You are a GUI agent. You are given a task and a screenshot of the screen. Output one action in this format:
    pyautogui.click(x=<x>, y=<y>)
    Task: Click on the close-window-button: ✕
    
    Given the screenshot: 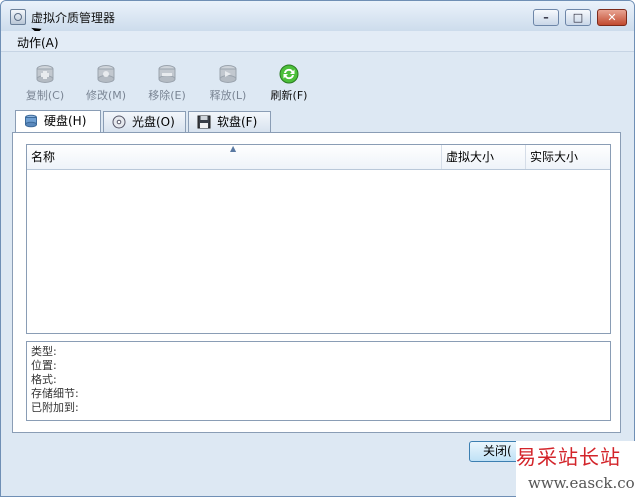 What is the action you would take?
    pyautogui.click(x=612, y=17)
    